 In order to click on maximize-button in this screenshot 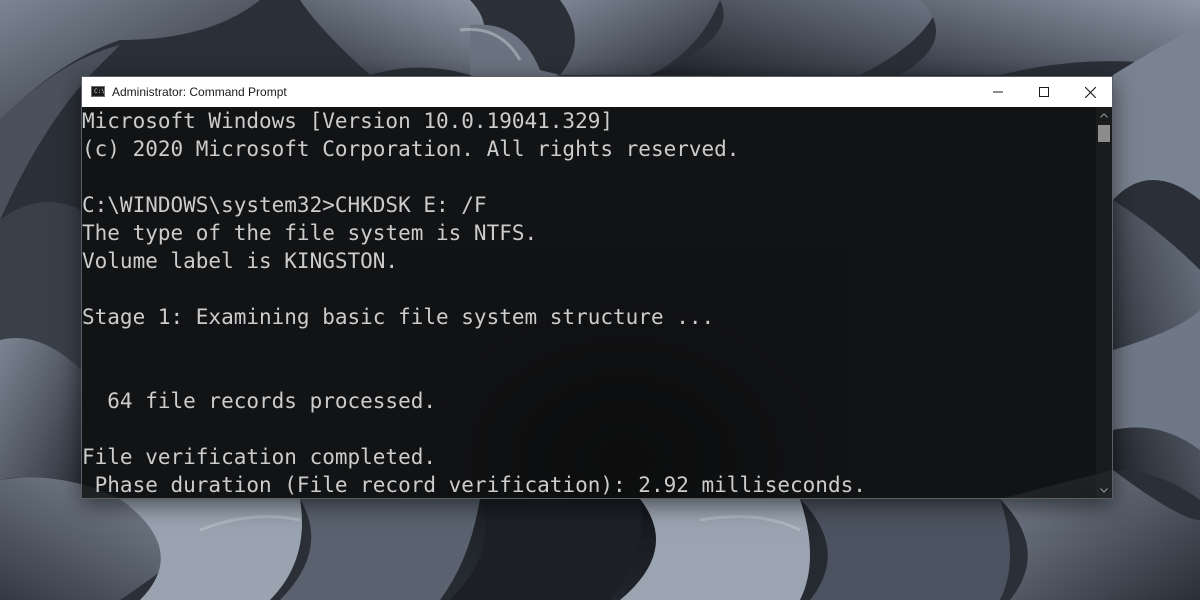, I will do `click(1044, 92)`.